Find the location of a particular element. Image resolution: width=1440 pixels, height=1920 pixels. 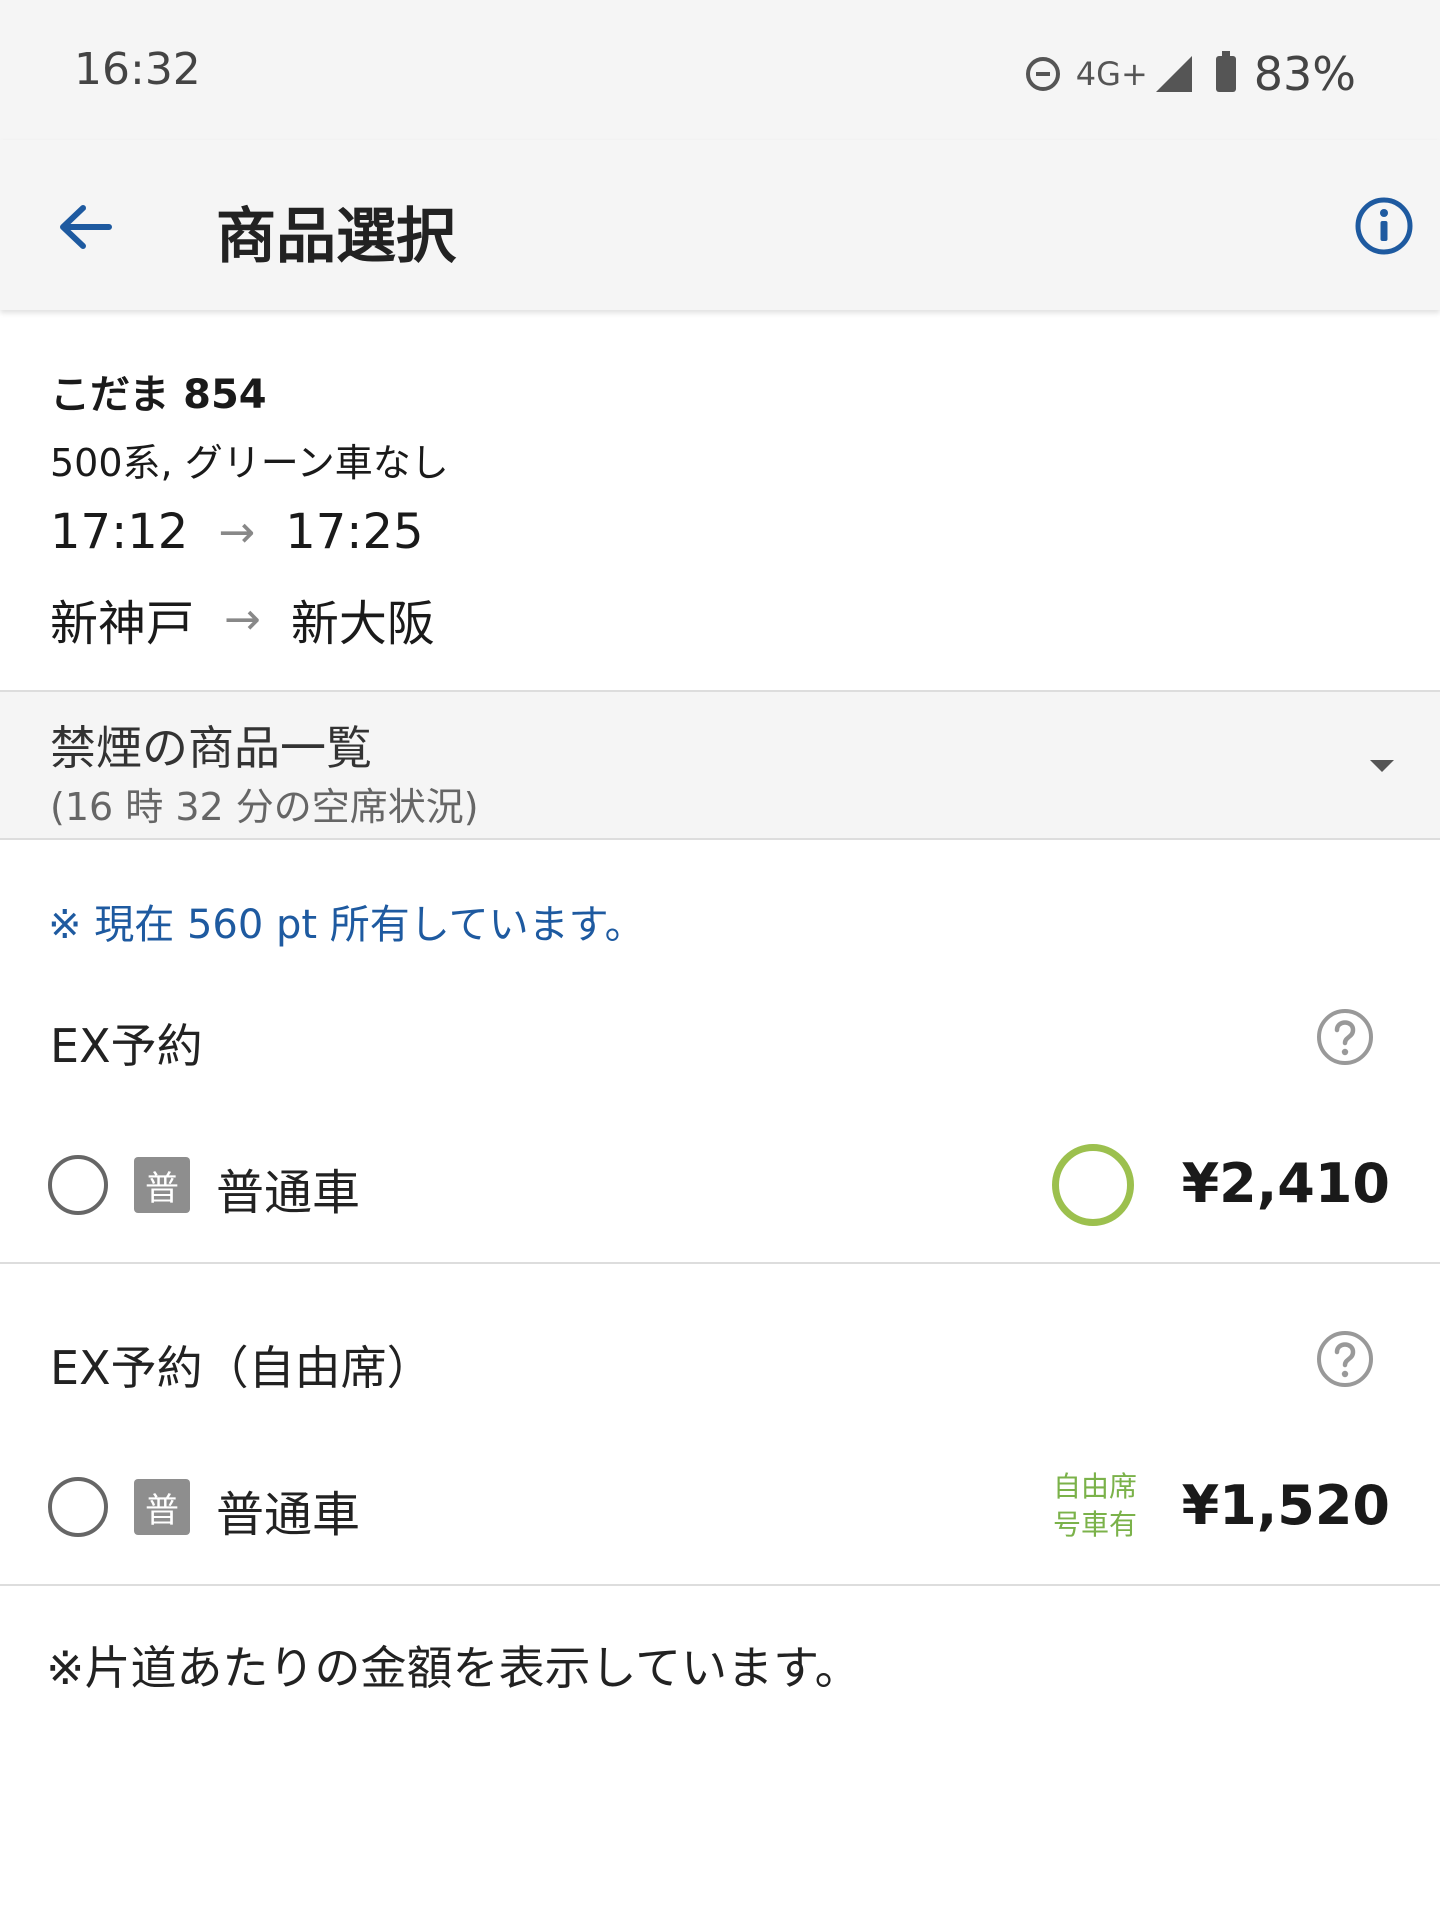

footer-note: ※片道あたりの金額を表示しています。 is located at coordinates (453, 1668).